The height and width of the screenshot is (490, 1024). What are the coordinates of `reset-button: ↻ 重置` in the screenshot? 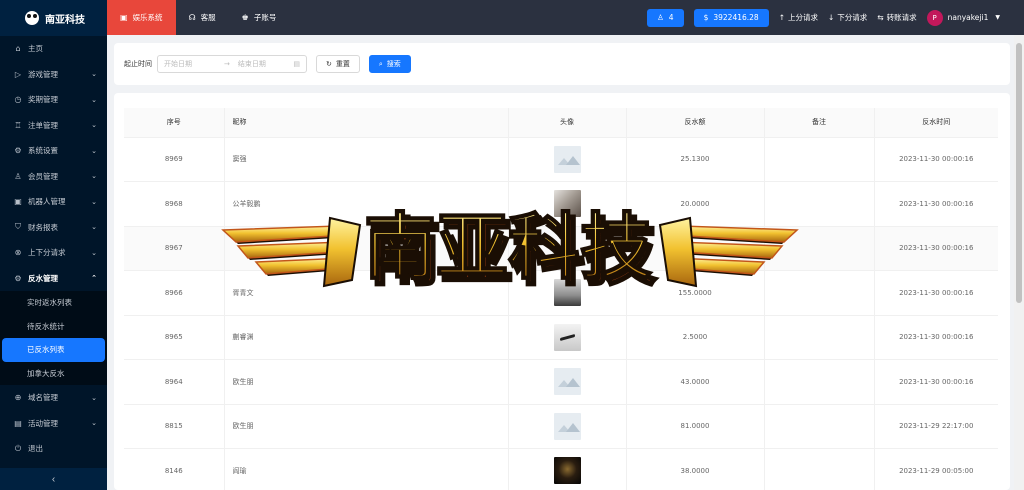 It's located at (338, 64).